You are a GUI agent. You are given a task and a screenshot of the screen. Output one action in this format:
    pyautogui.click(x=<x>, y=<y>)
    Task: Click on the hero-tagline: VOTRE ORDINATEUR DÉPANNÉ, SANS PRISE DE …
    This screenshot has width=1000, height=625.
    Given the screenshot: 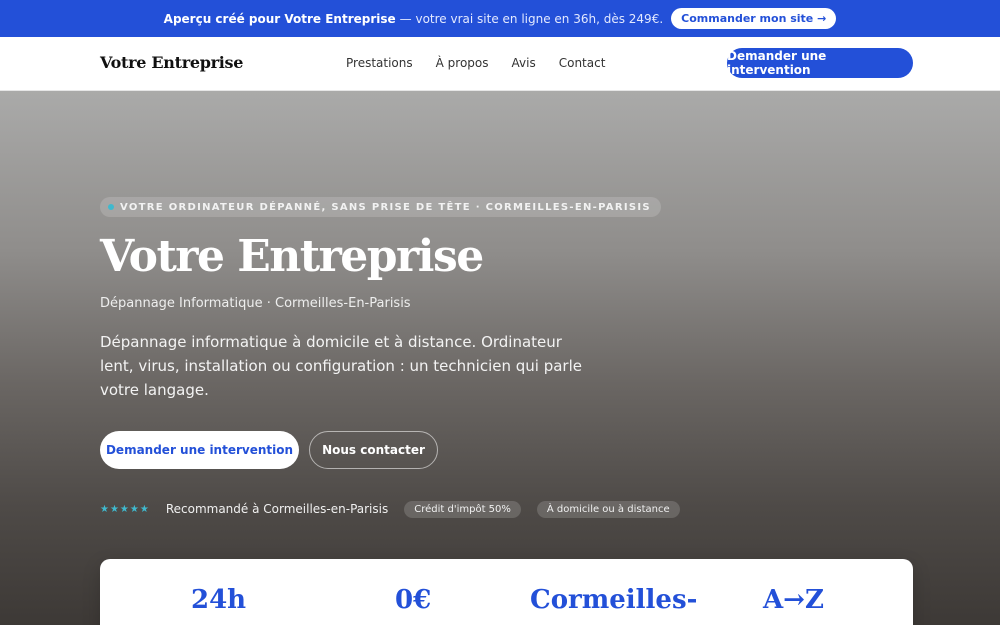 What is the action you would take?
    pyautogui.click(x=380, y=207)
    